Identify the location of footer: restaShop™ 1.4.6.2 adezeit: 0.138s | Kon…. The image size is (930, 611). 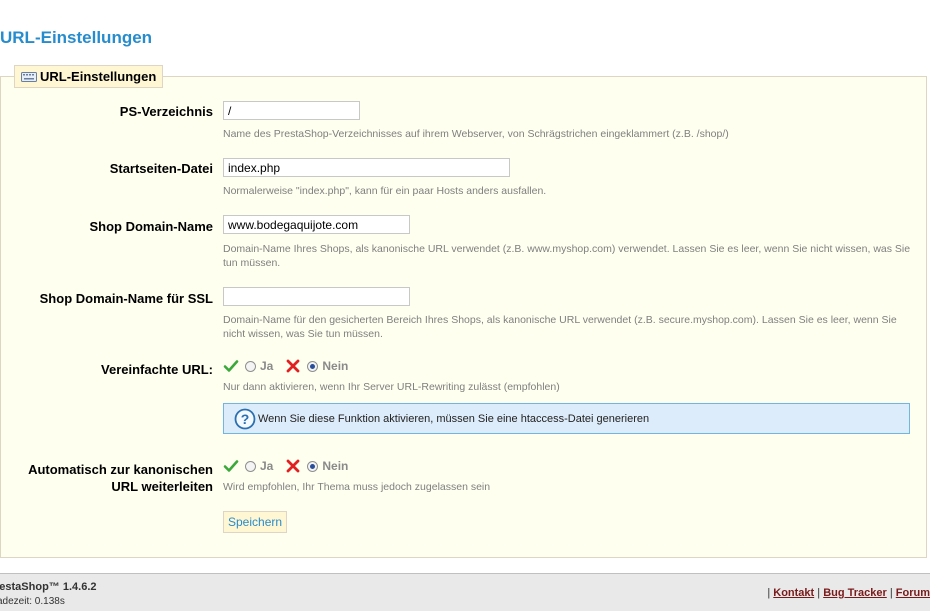
(465, 592).